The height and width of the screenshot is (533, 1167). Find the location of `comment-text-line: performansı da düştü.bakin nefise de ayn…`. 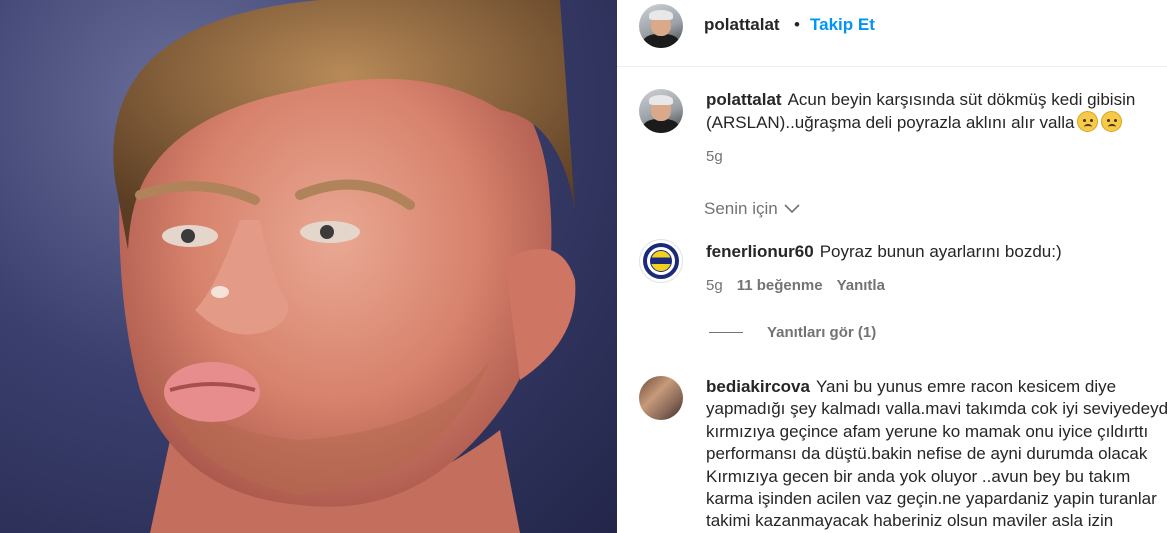

comment-text-line: performansı da düştü.bakin nefise de ayn… is located at coordinates (927, 454).